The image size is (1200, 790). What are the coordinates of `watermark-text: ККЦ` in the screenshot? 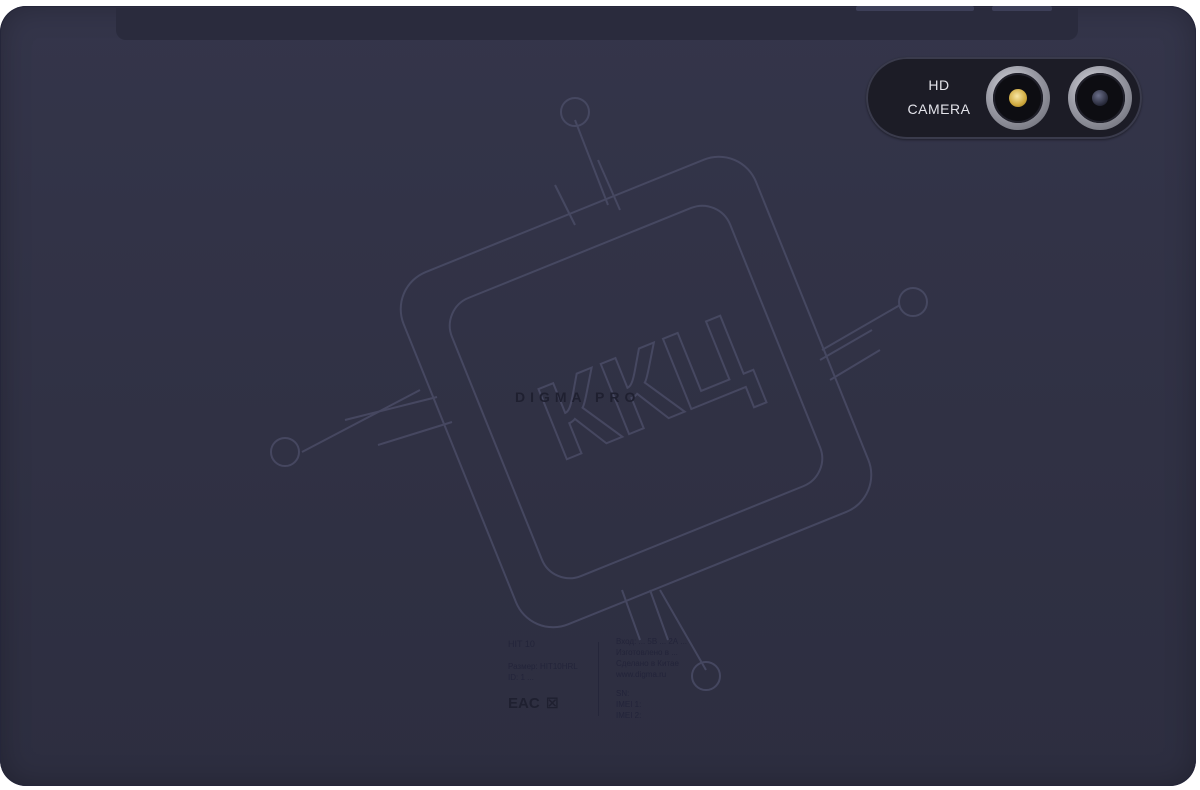 It's located at (645, 387).